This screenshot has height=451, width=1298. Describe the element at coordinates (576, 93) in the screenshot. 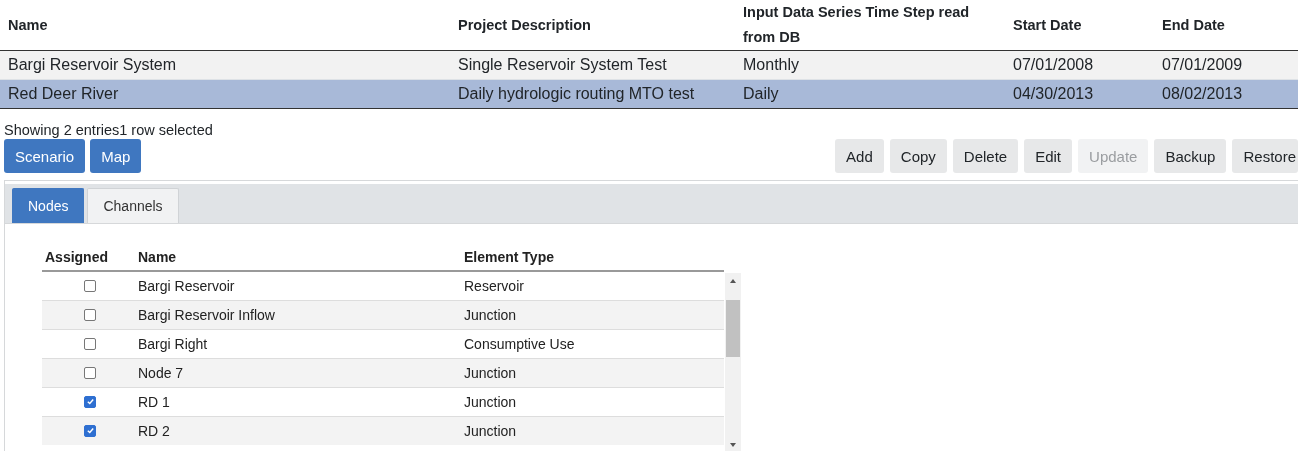

I see `table-cell: Daily hydrologic routing MTO test` at that location.